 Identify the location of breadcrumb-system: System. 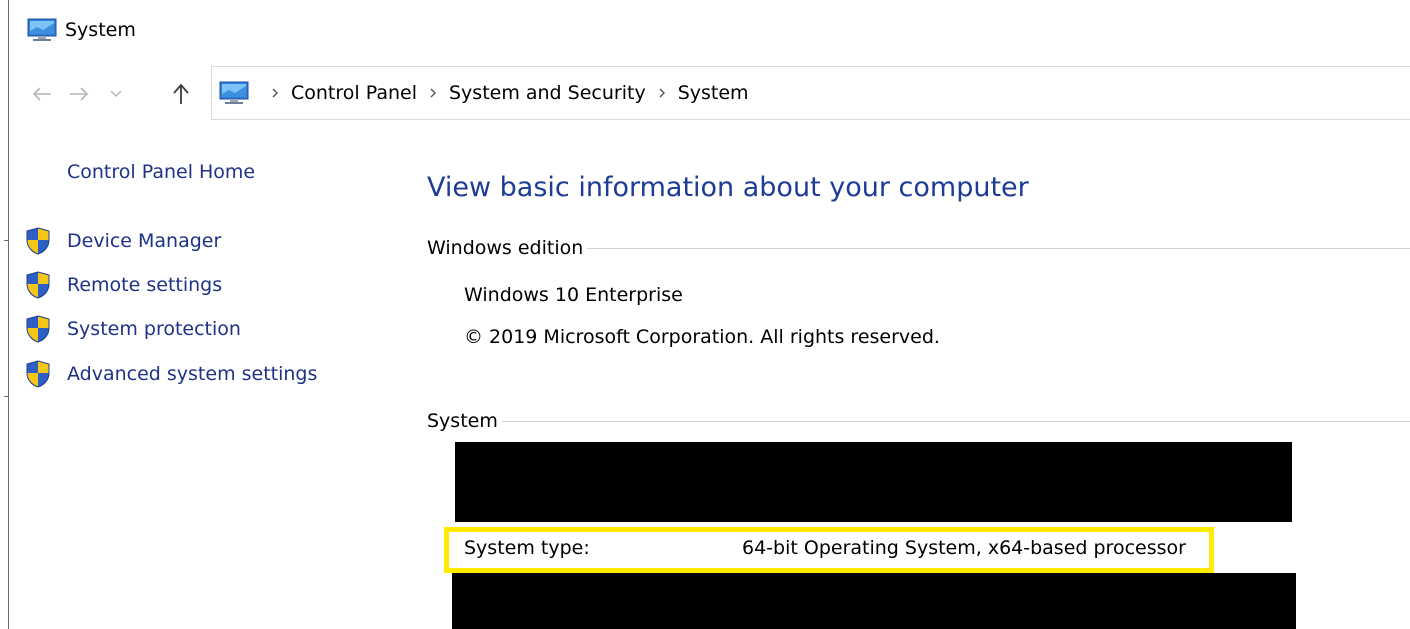
(713, 93).